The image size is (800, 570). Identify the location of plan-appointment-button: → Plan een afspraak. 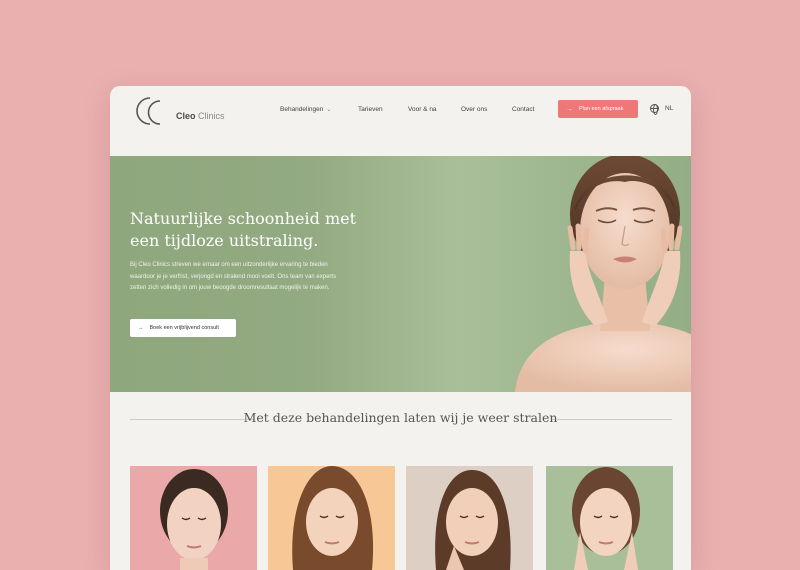
(598, 109).